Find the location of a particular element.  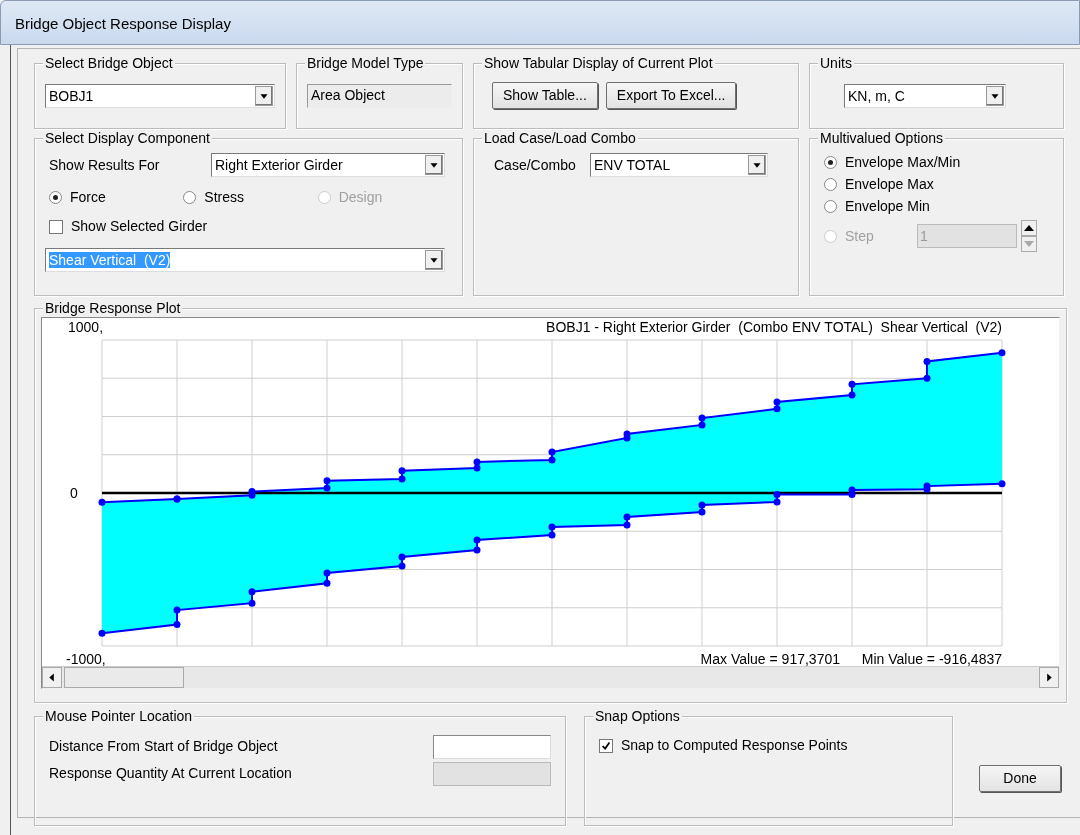

load-combo-dropdown: ENV TOTAL is located at coordinates (679, 165).